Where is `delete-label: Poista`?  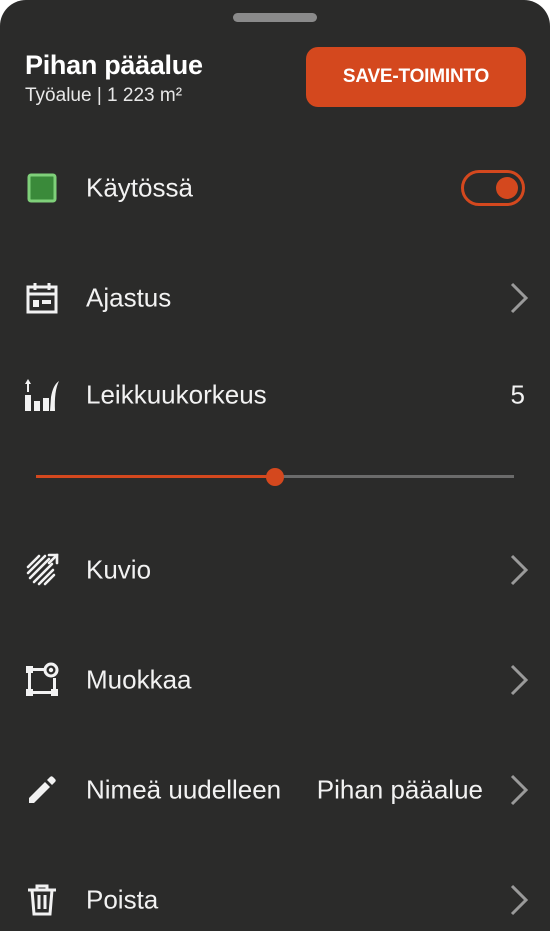
delete-label: Poista is located at coordinates (122, 899).